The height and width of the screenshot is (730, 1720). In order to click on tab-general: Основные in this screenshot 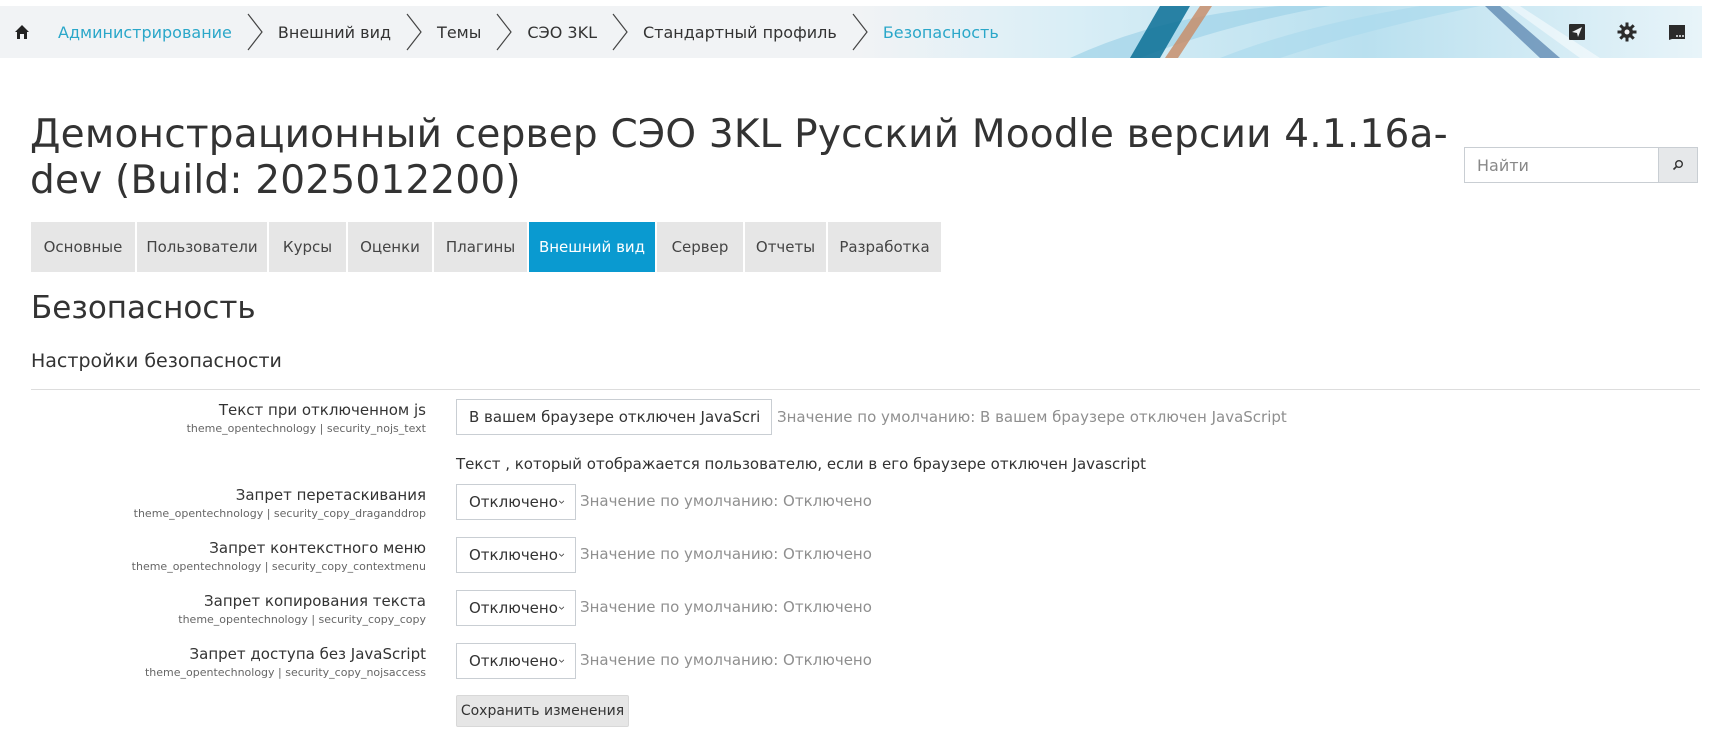, I will do `click(83, 247)`.